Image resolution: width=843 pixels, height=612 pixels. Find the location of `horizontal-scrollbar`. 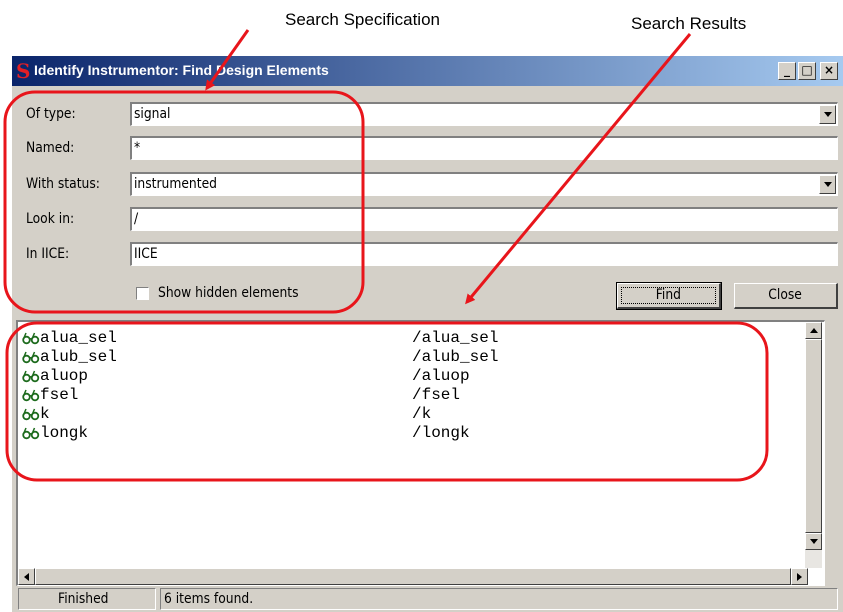

horizontal-scrollbar is located at coordinates (413, 576).